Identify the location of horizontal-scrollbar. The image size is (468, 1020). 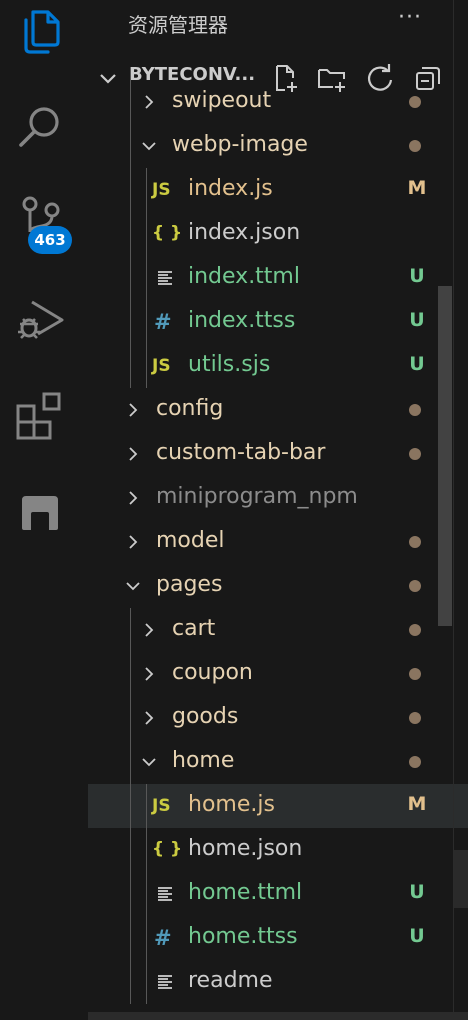
(278, 1016).